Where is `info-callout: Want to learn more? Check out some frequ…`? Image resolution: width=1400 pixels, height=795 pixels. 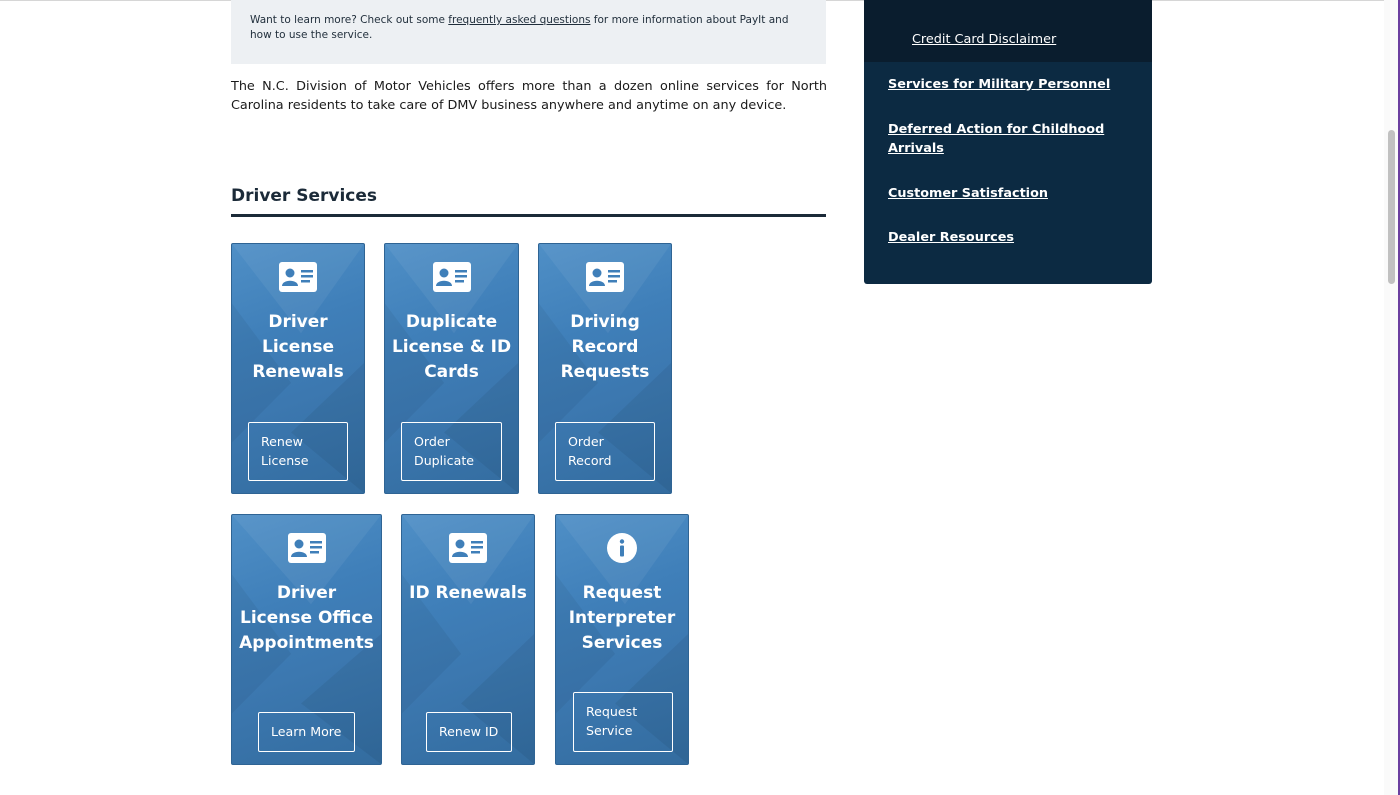
info-callout: Want to learn more? Check out some frequ… is located at coordinates (528, 32).